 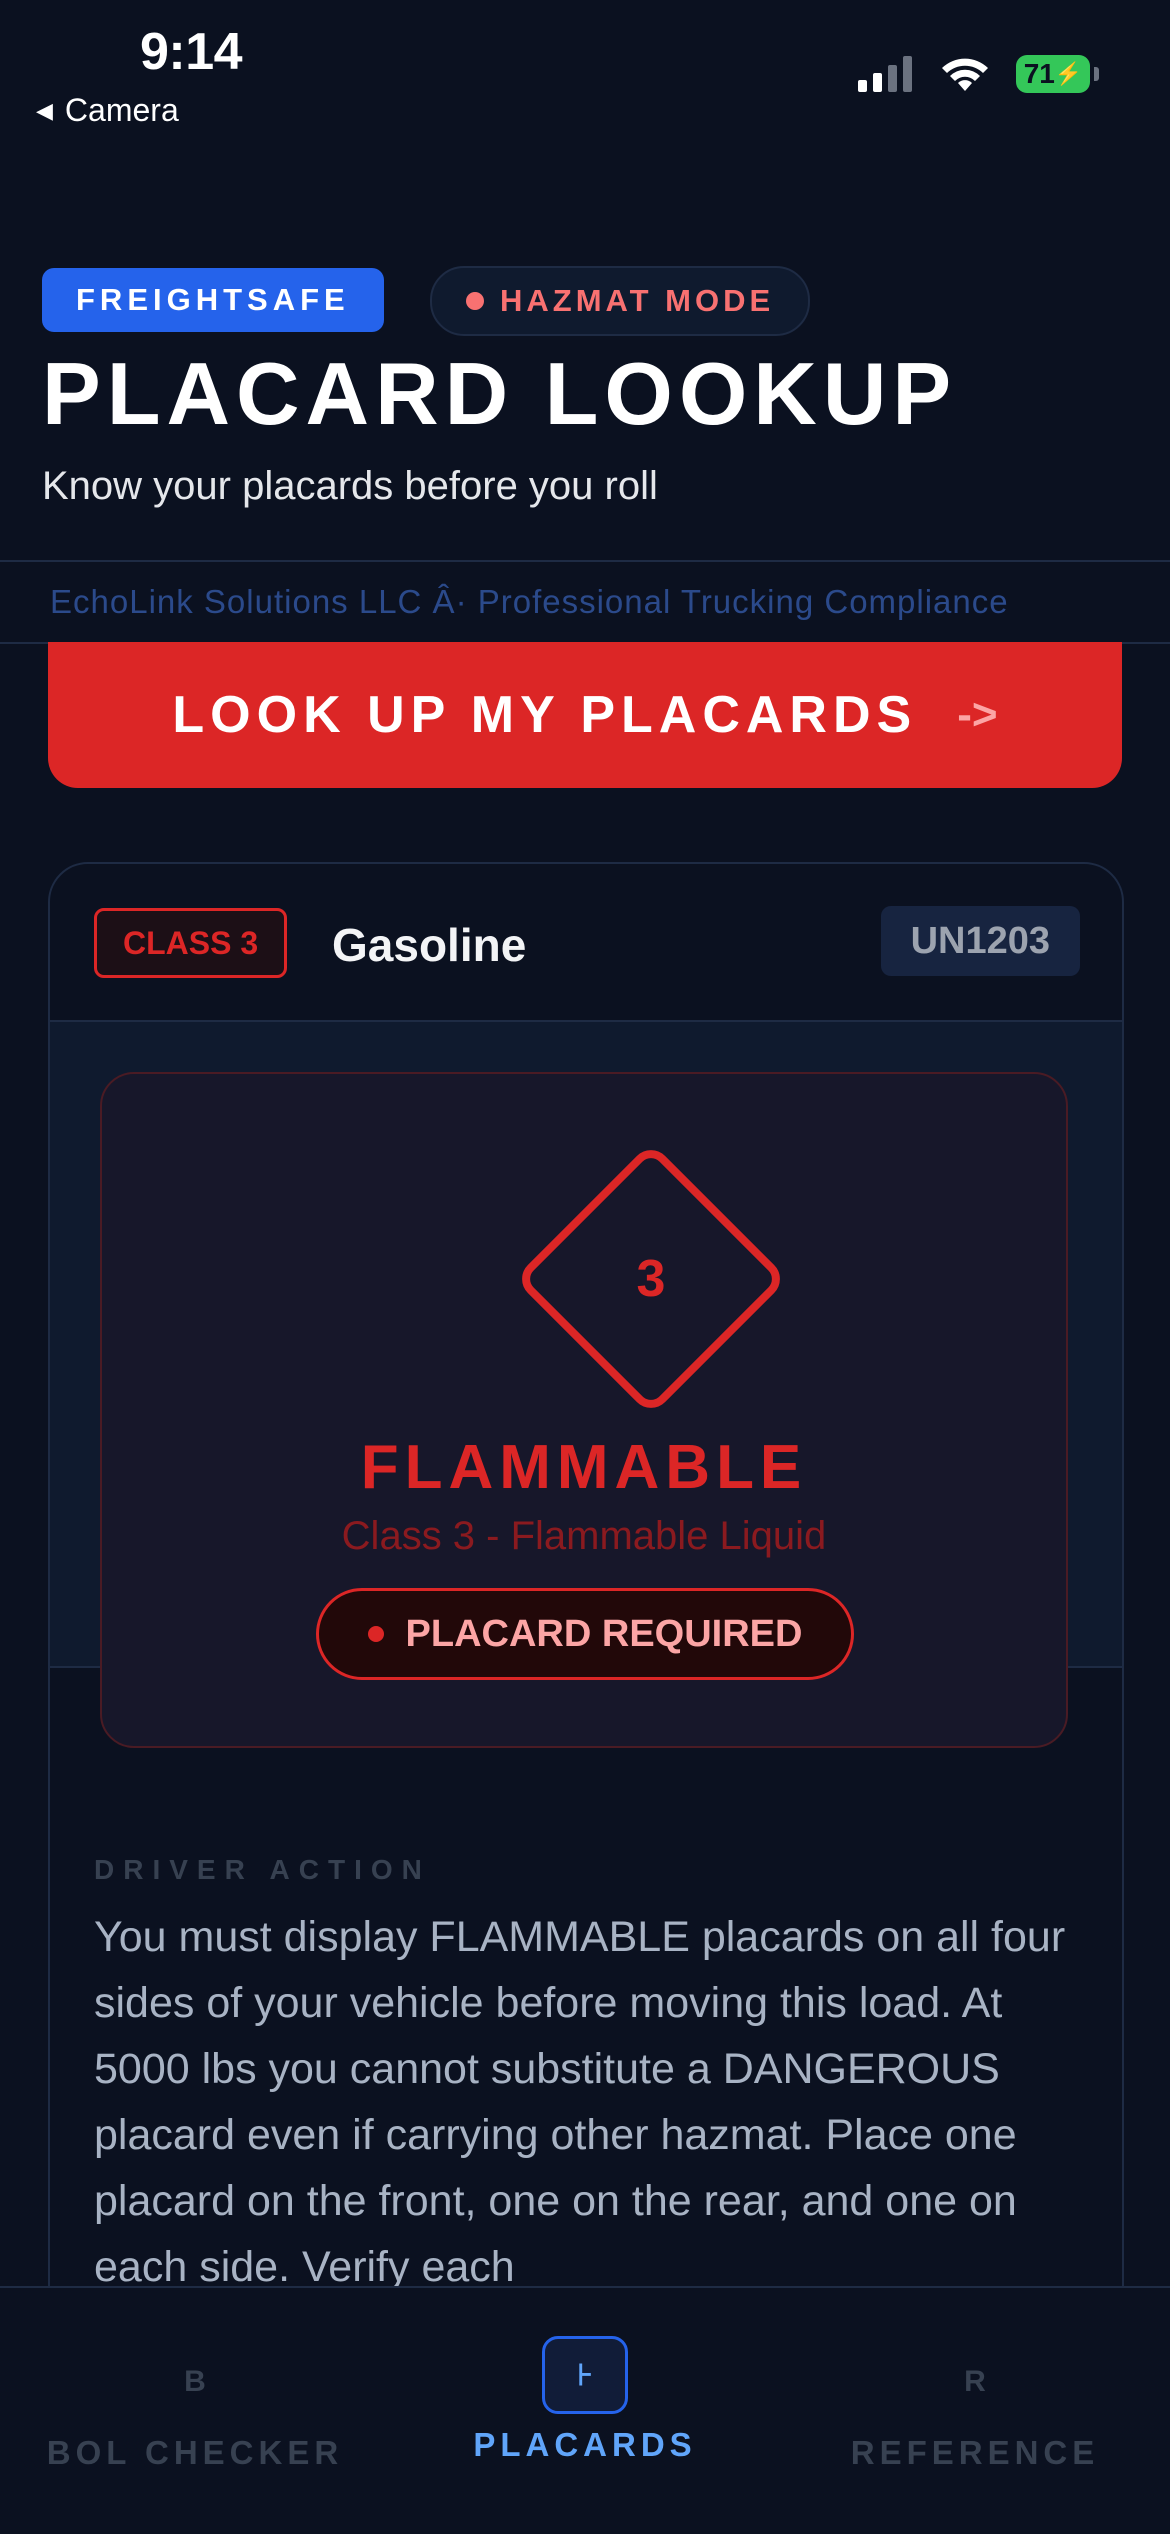 I want to click on bol-checker-icon: B, so click(x=195, y=2381).